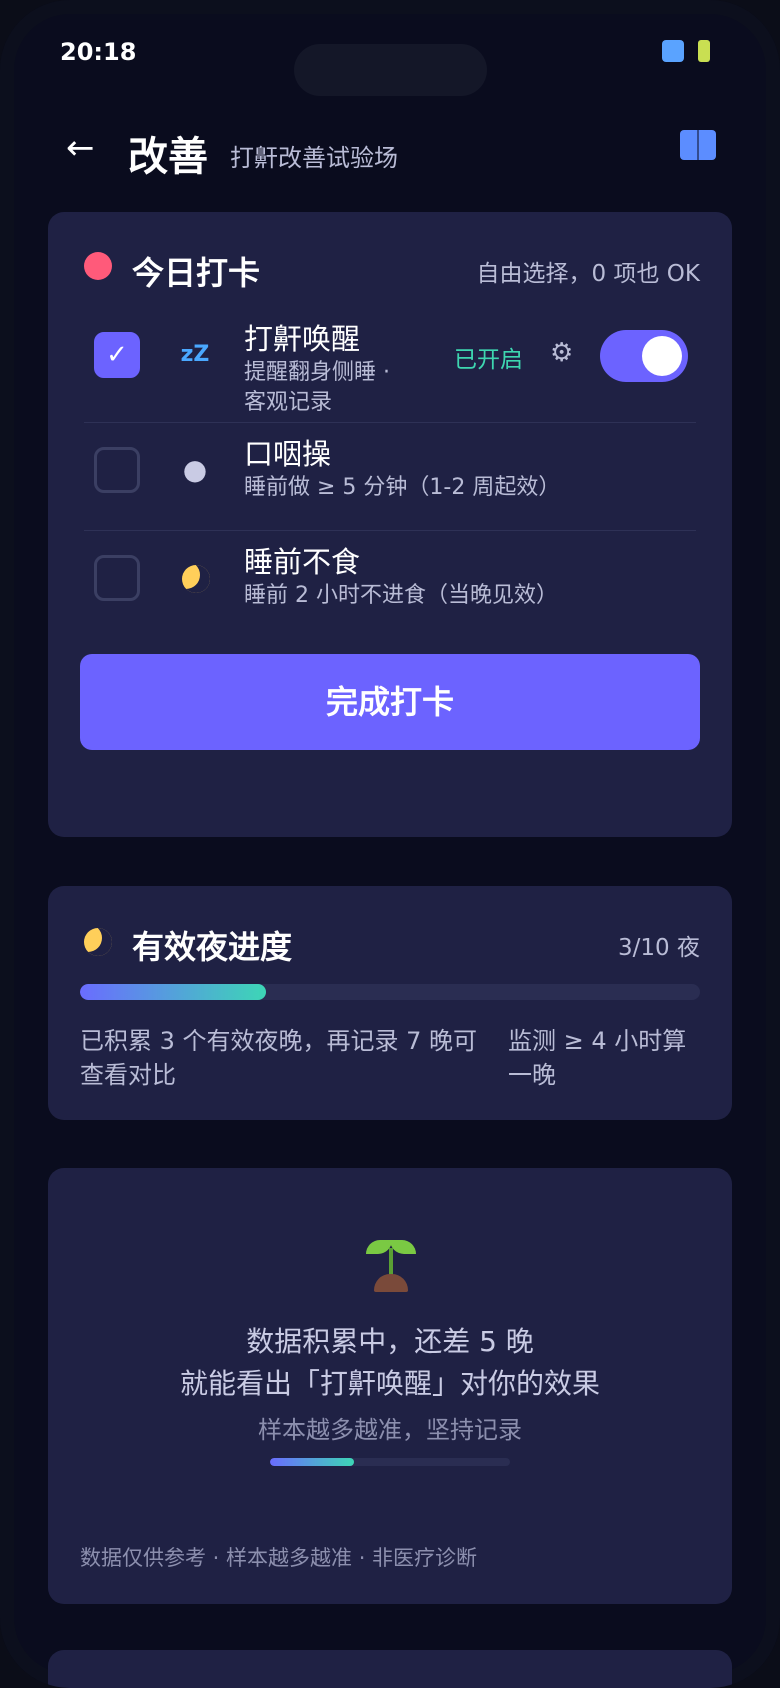 This screenshot has height=1688, width=780. What do you see at coordinates (390, 1430) in the screenshot?
I see `analysis-line3: 样本越多越准，坚持记录` at bounding box center [390, 1430].